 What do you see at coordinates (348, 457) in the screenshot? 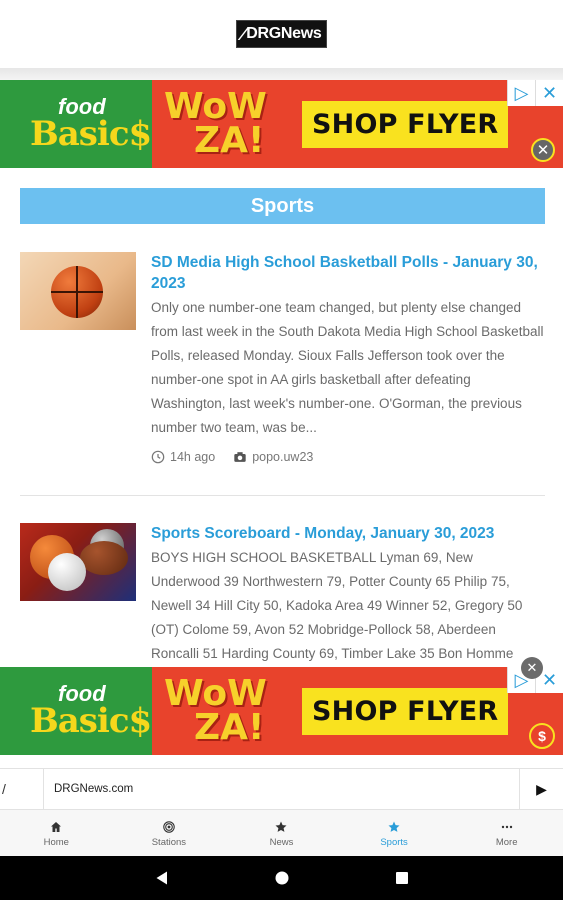
I see `article-meta: 14h ago popo.uw23` at bounding box center [348, 457].